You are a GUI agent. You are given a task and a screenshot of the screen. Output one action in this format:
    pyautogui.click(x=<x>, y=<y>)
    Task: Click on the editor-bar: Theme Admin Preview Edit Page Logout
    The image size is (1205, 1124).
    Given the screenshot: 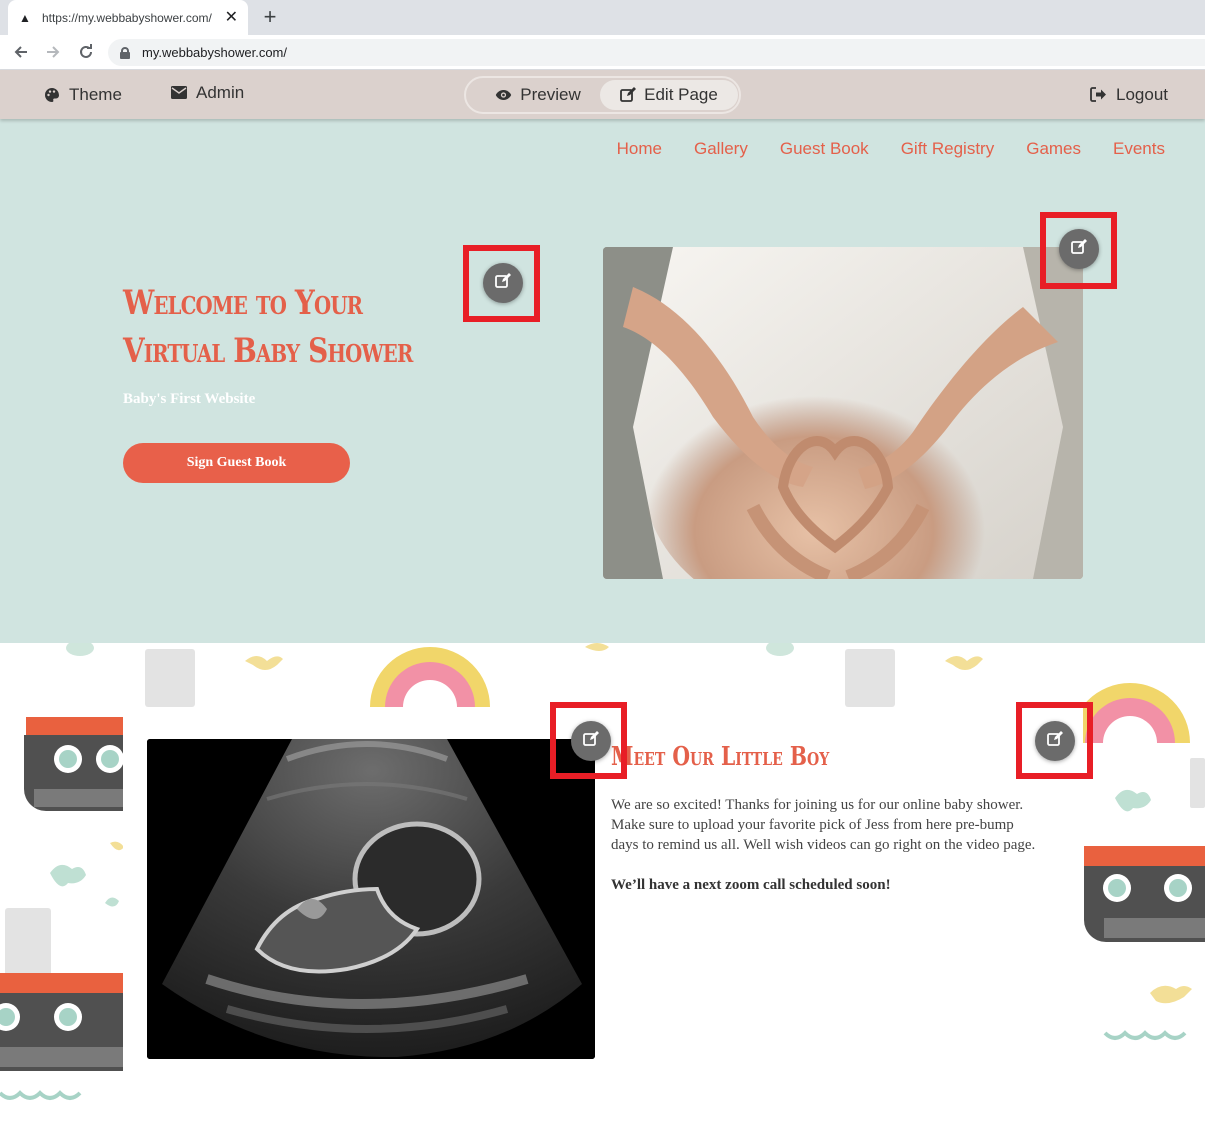 What is the action you would take?
    pyautogui.click(x=602, y=94)
    